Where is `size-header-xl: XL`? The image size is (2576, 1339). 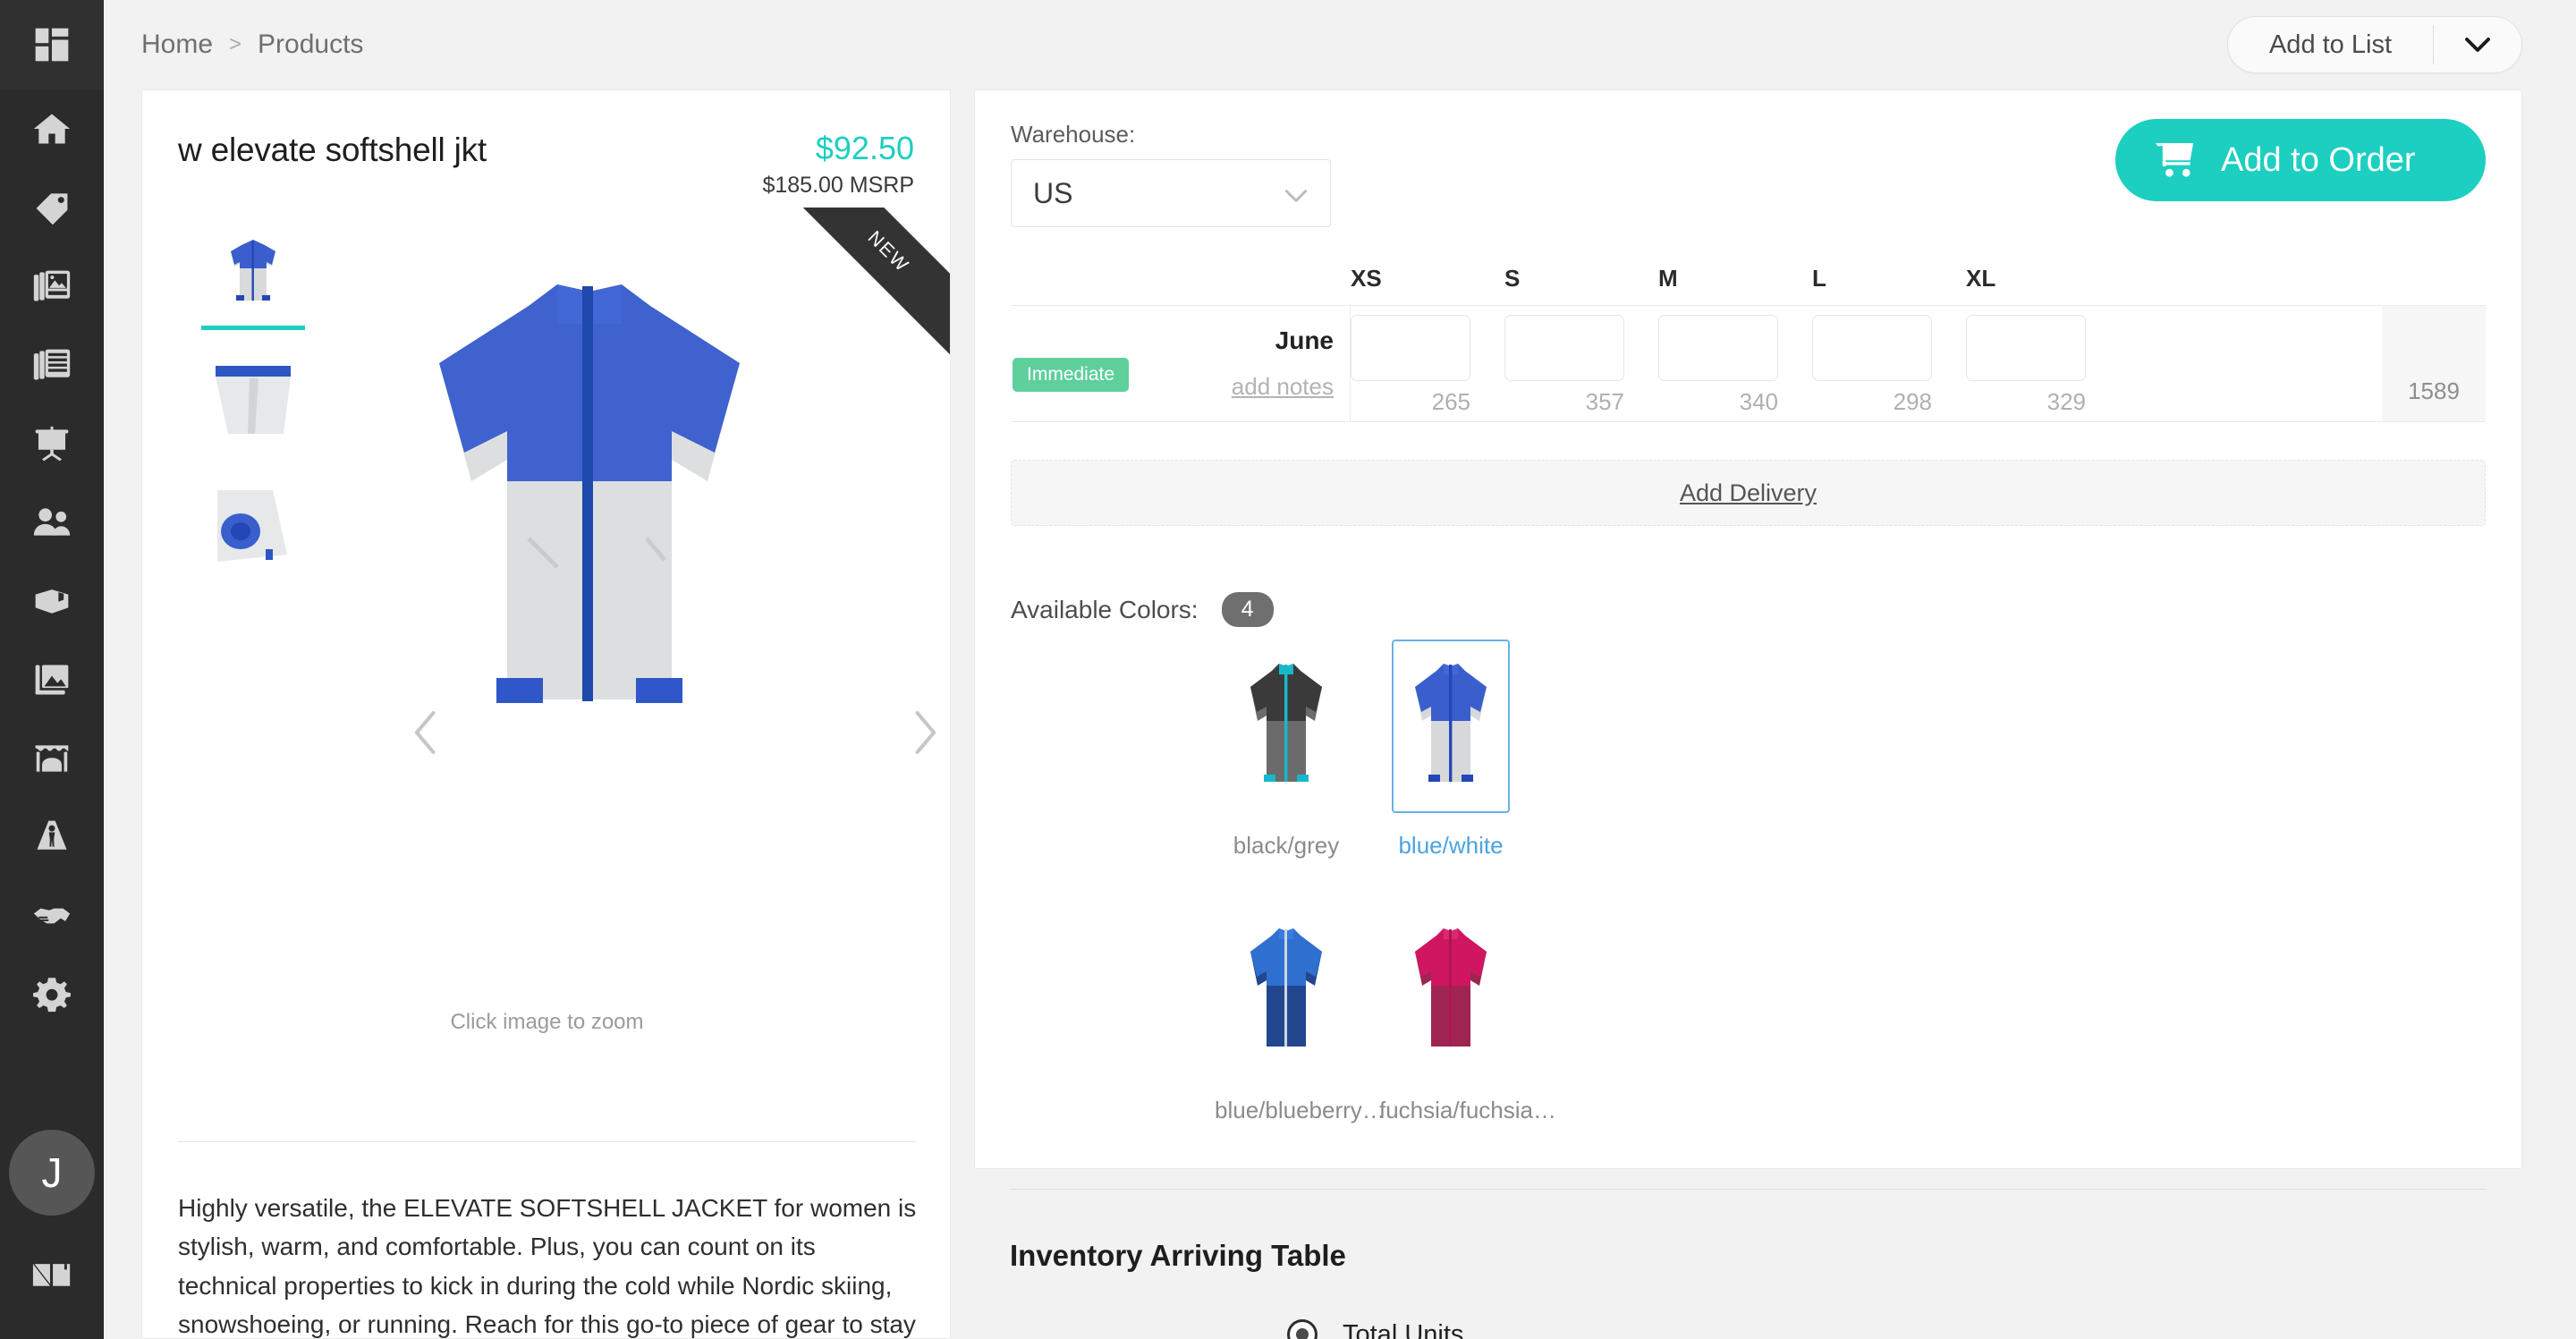
size-header-xl: XL is located at coordinates (1981, 278).